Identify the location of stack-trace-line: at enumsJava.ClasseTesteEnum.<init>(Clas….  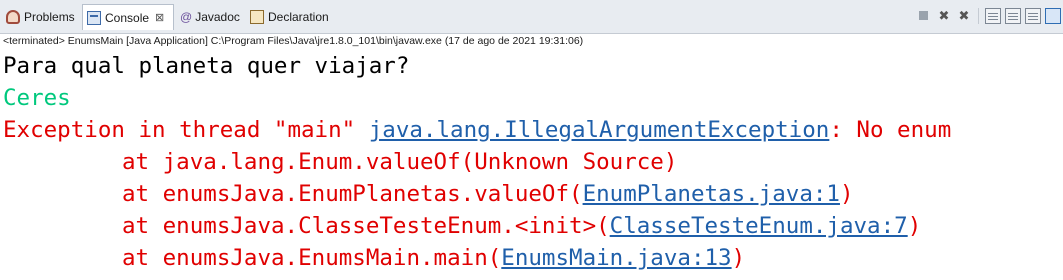
(521, 226).